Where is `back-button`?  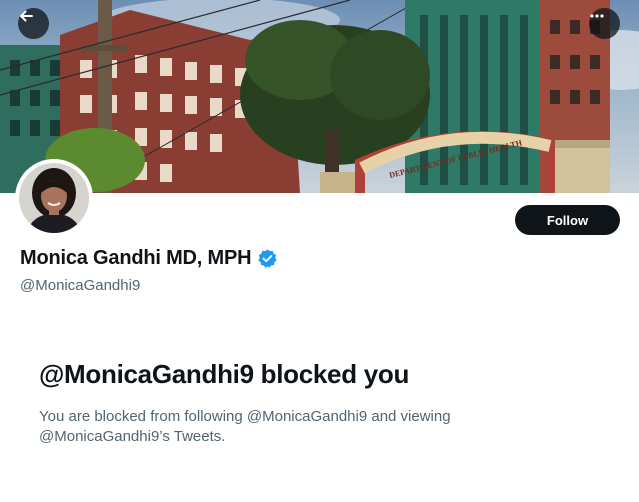
back-button is located at coordinates (33, 23).